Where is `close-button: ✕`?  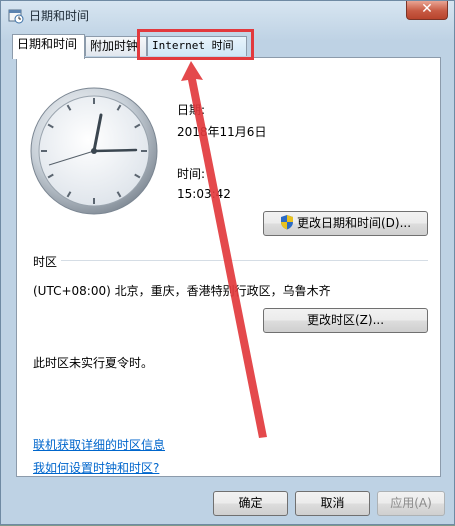
close-button: ✕ is located at coordinates (427, 10).